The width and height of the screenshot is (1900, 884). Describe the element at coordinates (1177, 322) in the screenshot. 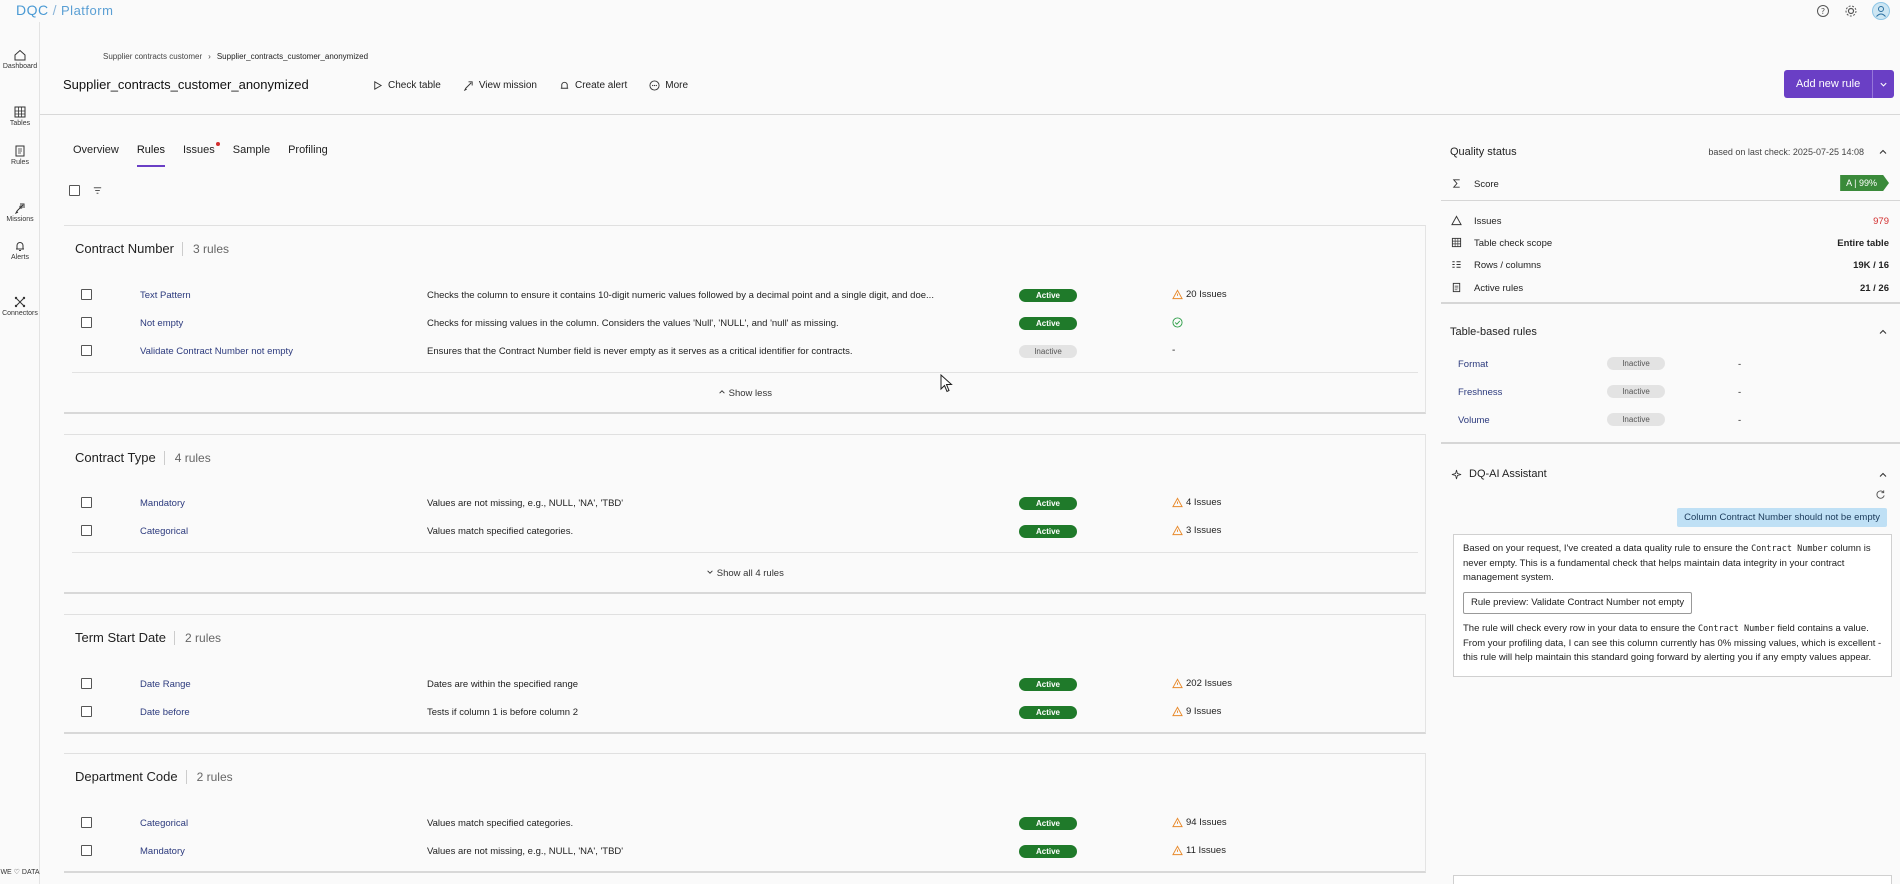

I see `no-issues-indicator` at that location.